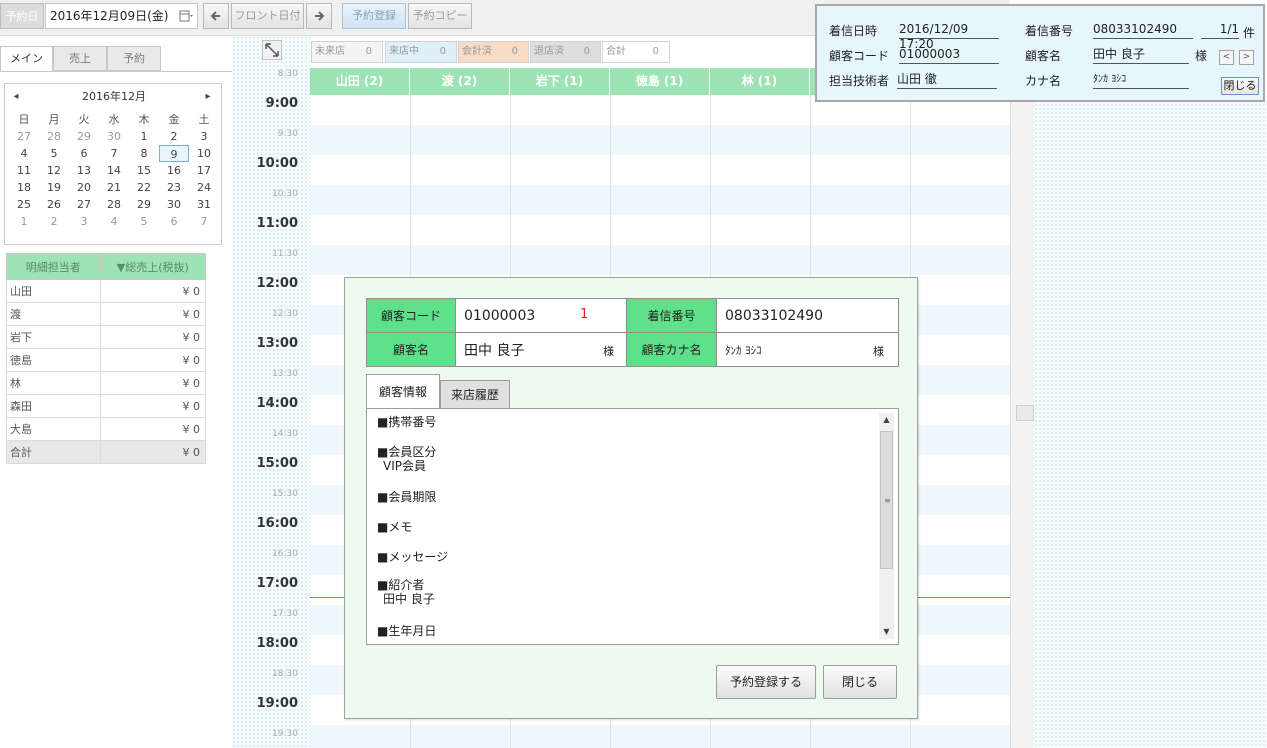 The height and width of the screenshot is (748, 1267). I want to click on info-section: ■会員期限, so click(406, 497).